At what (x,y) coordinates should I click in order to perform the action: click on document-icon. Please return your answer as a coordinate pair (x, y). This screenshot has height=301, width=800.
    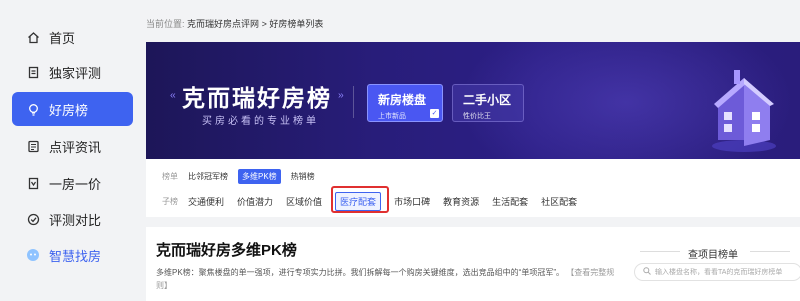
    Looking at the image, I should click on (33, 72).